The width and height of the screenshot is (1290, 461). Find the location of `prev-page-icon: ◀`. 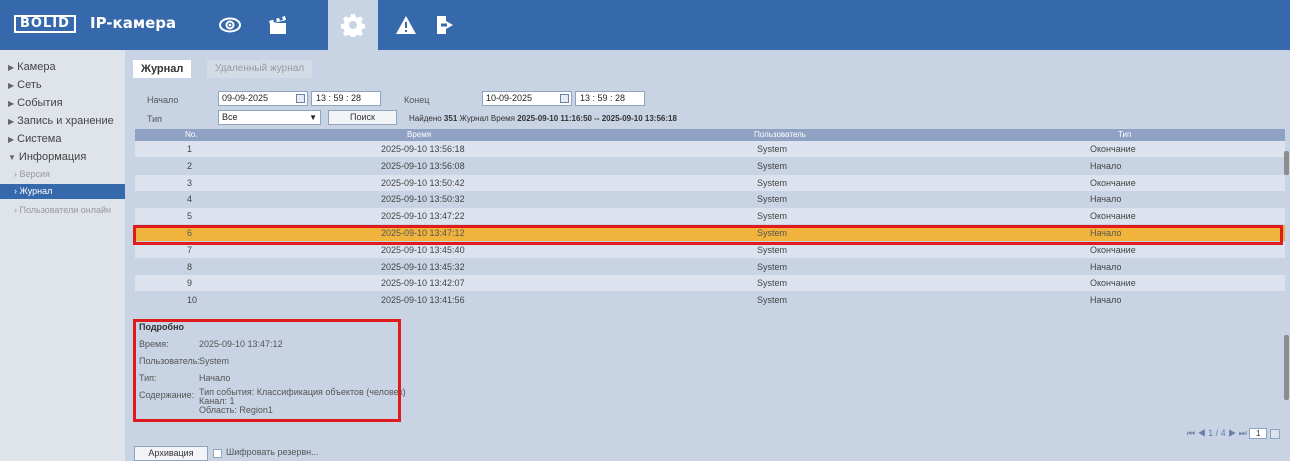

prev-page-icon: ◀ is located at coordinates (1202, 433).